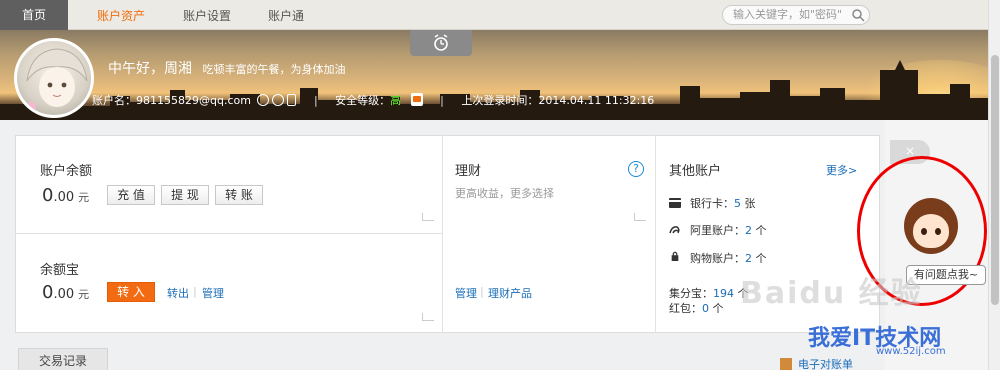  Describe the element at coordinates (396, 100) in the screenshot. I see `security-level: 高` at that location.